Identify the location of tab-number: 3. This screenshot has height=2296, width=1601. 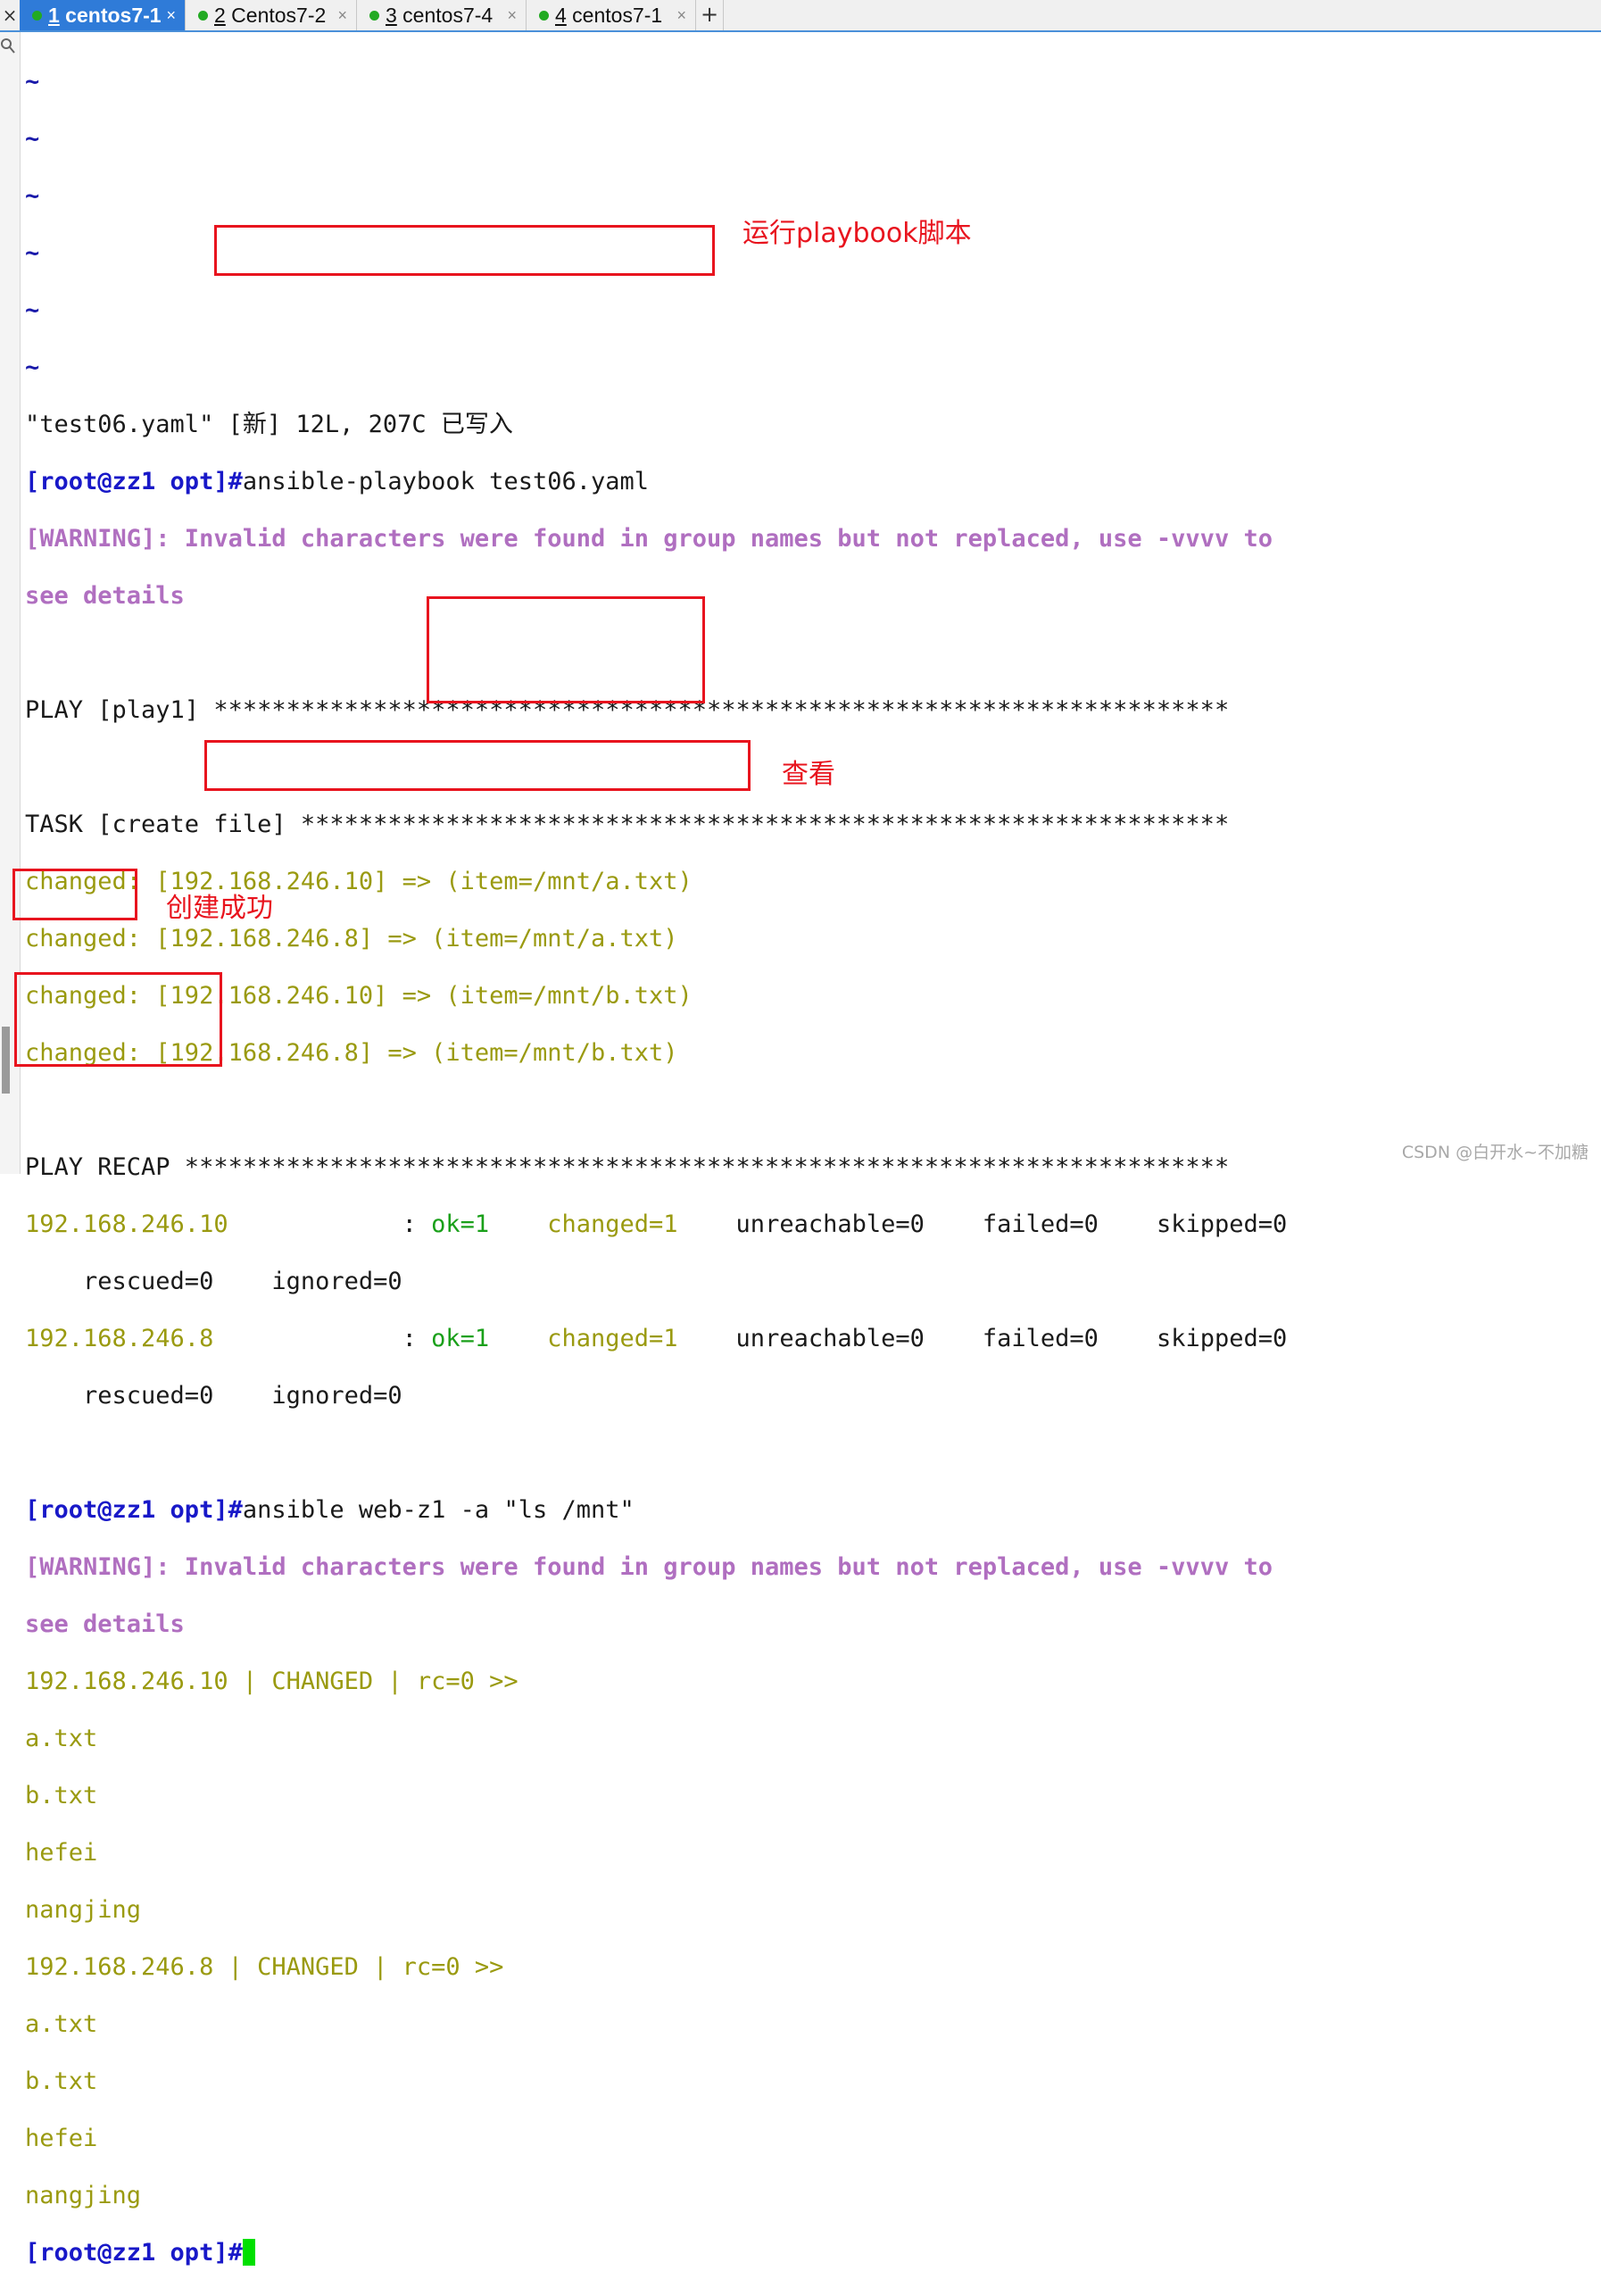
(391, 15).